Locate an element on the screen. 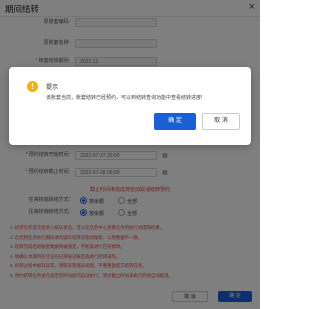 This screenshot has height=309, width=320. warning-icon: ! is located at coordinates (32, 86).